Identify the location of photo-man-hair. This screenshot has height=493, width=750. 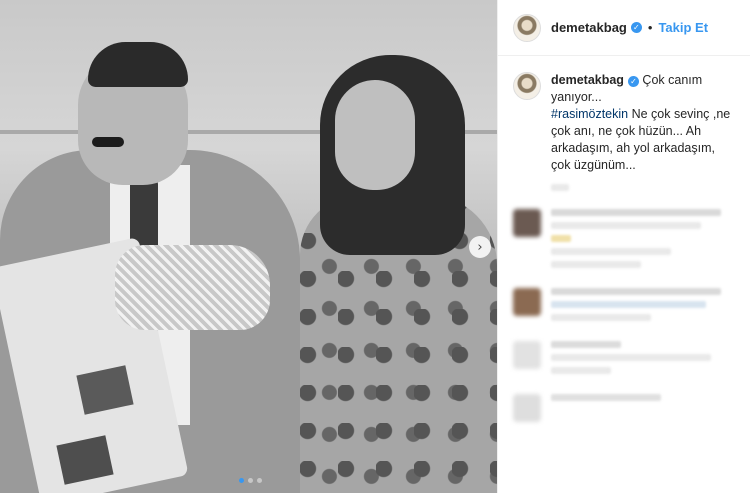
(138, 64).